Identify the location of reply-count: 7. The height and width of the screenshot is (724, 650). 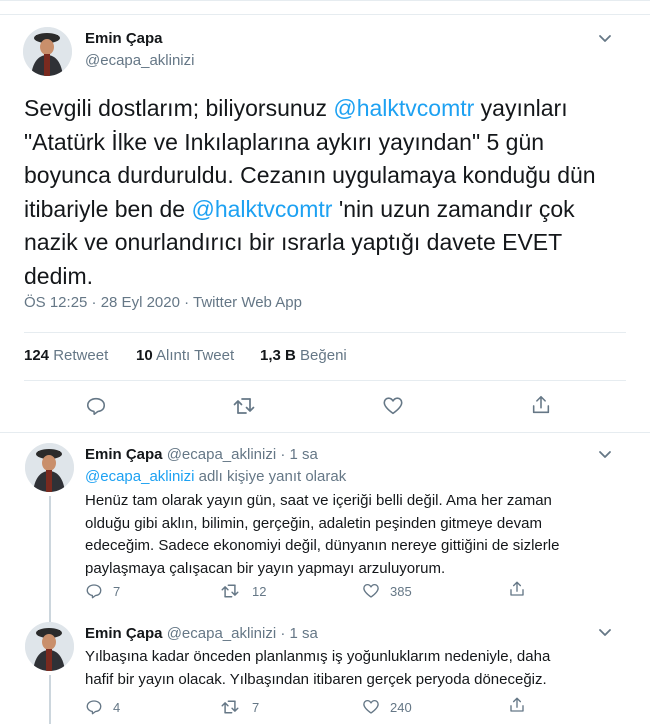
(117, 591).